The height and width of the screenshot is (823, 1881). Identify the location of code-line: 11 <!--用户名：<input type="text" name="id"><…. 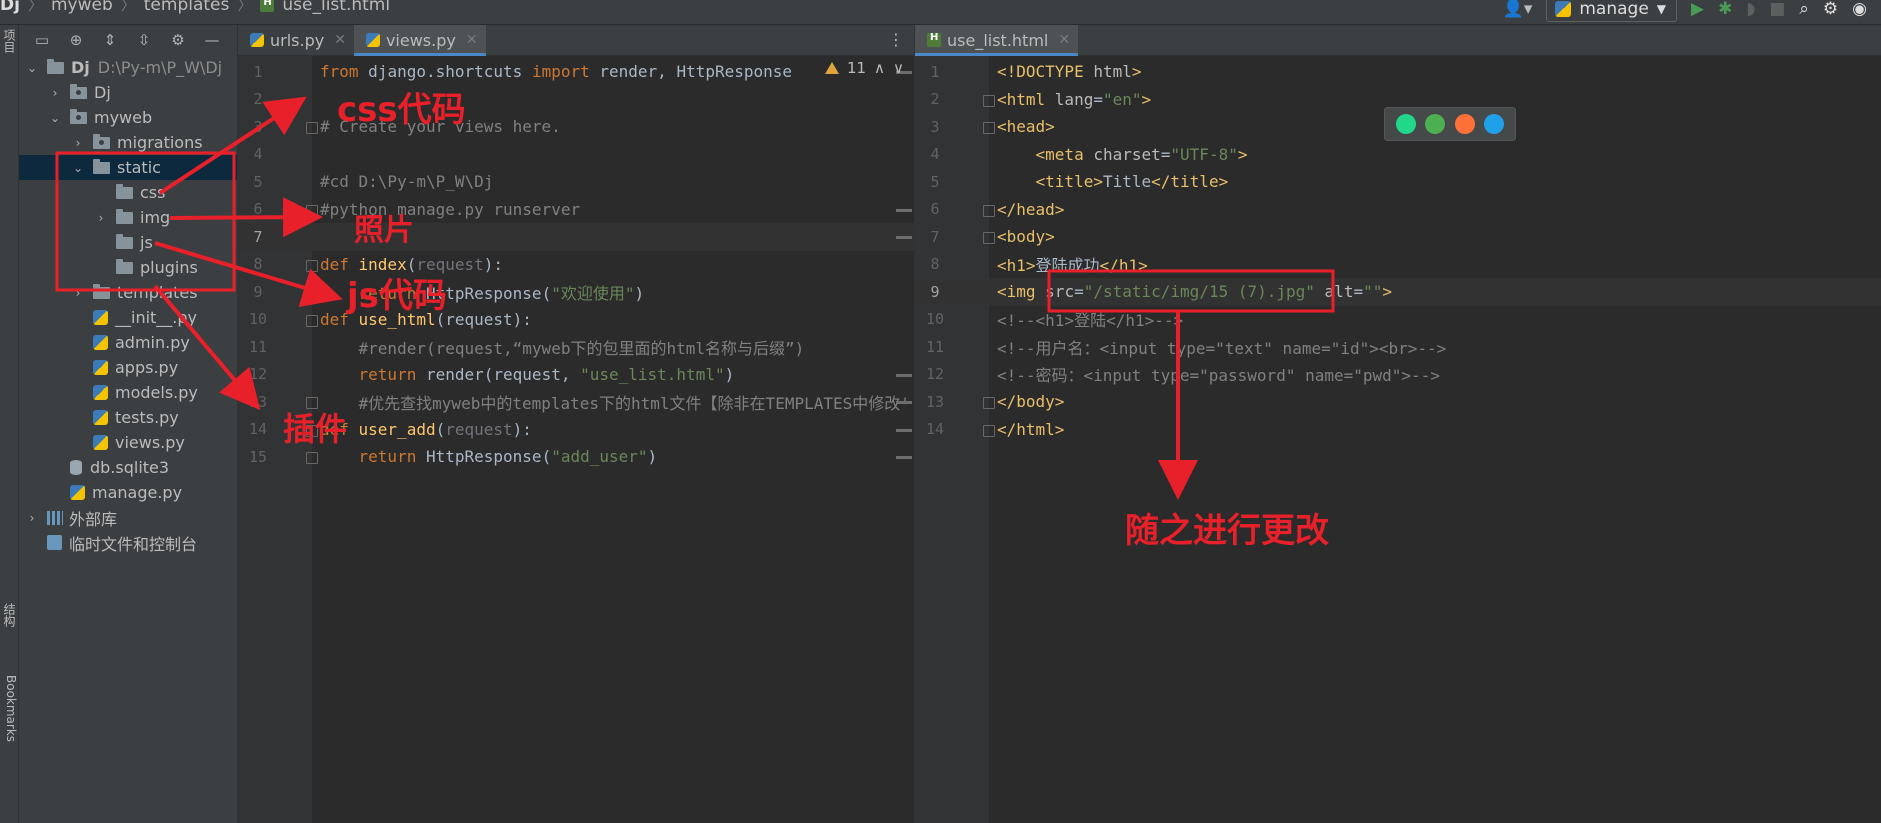
(1398, 347).